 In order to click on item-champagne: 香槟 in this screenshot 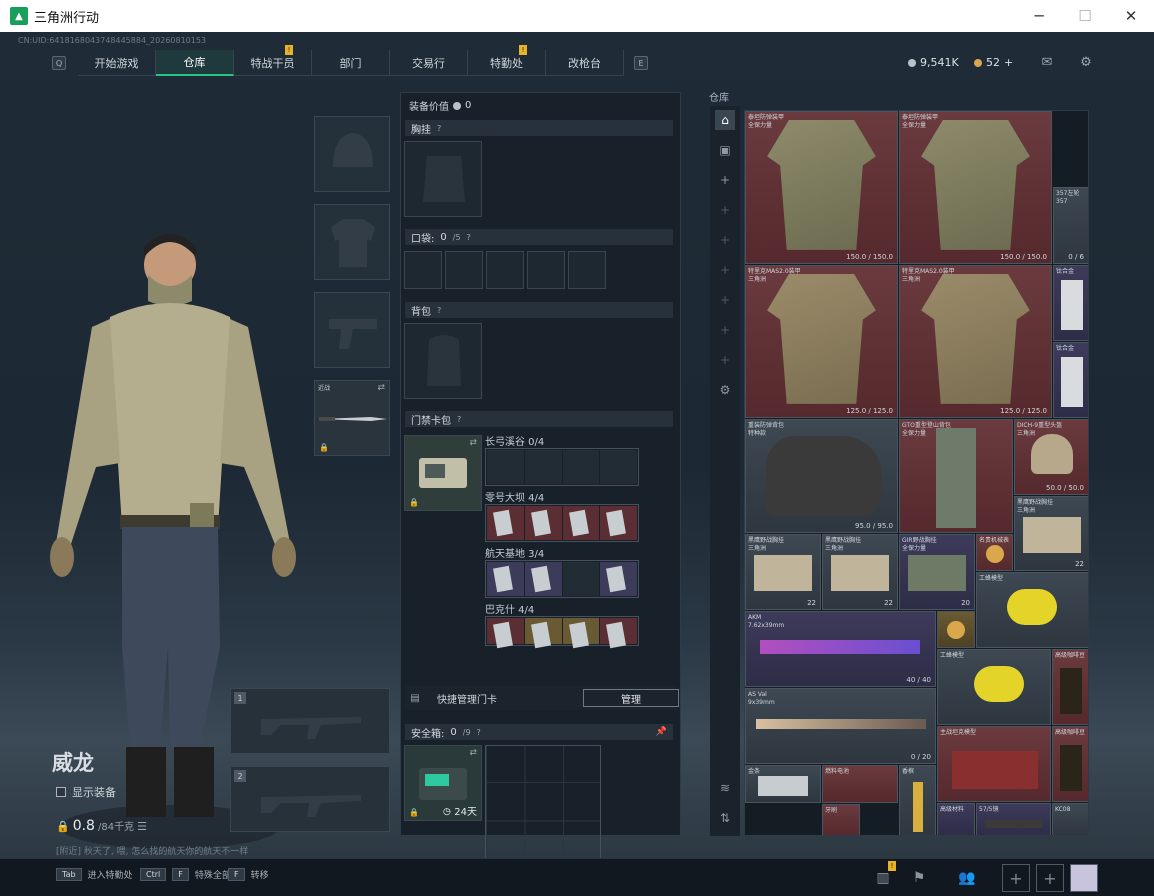, I will do `click(917, 800)`.